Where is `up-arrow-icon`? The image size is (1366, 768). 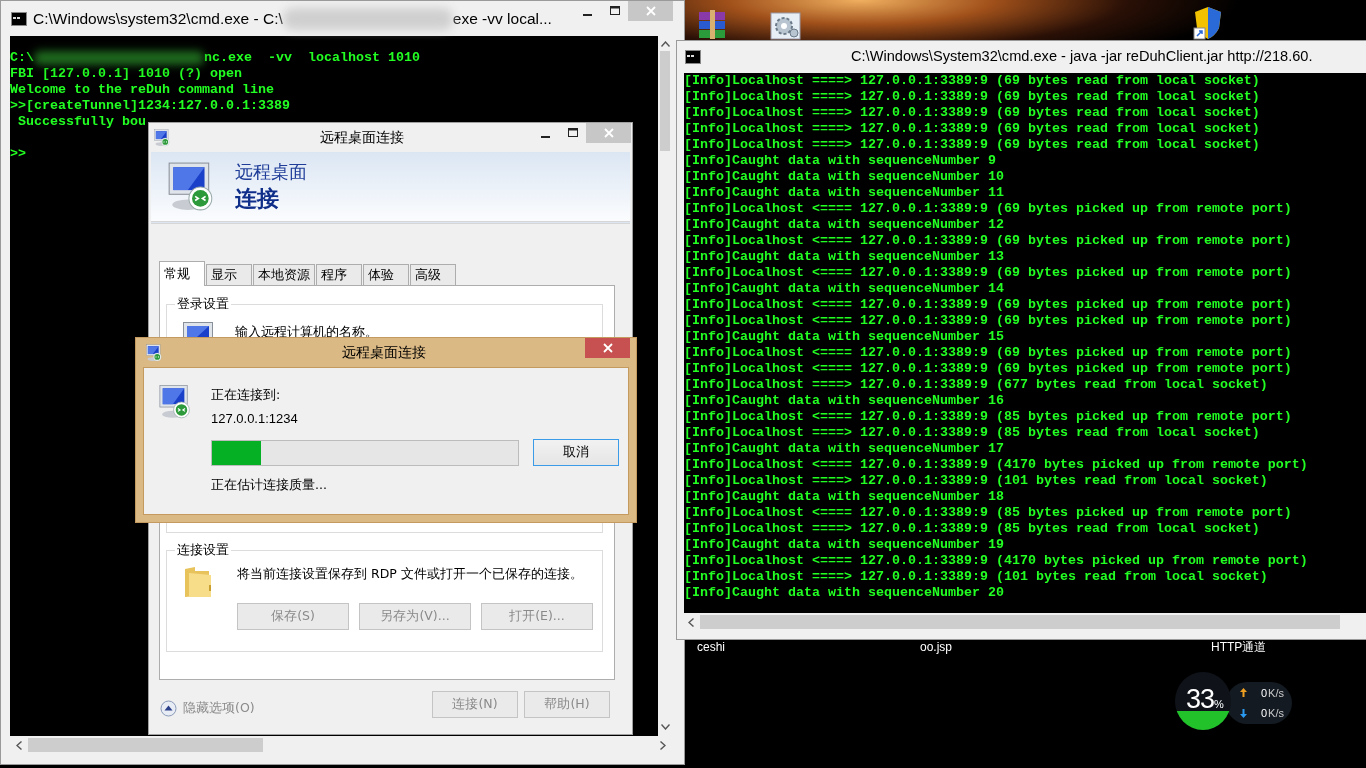
up-arrow-icon is located at coordinates (1243, 693).